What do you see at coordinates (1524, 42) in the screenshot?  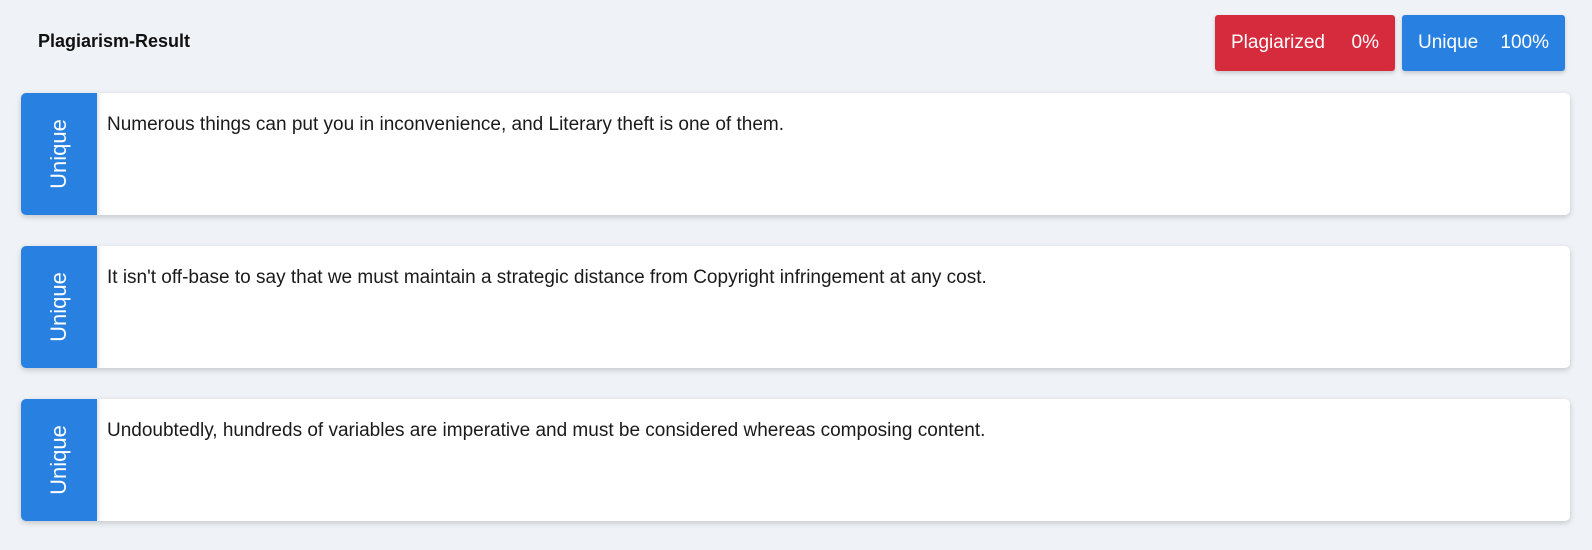 I see `unique-percent: 100%` at bounding box center [1524, 42].